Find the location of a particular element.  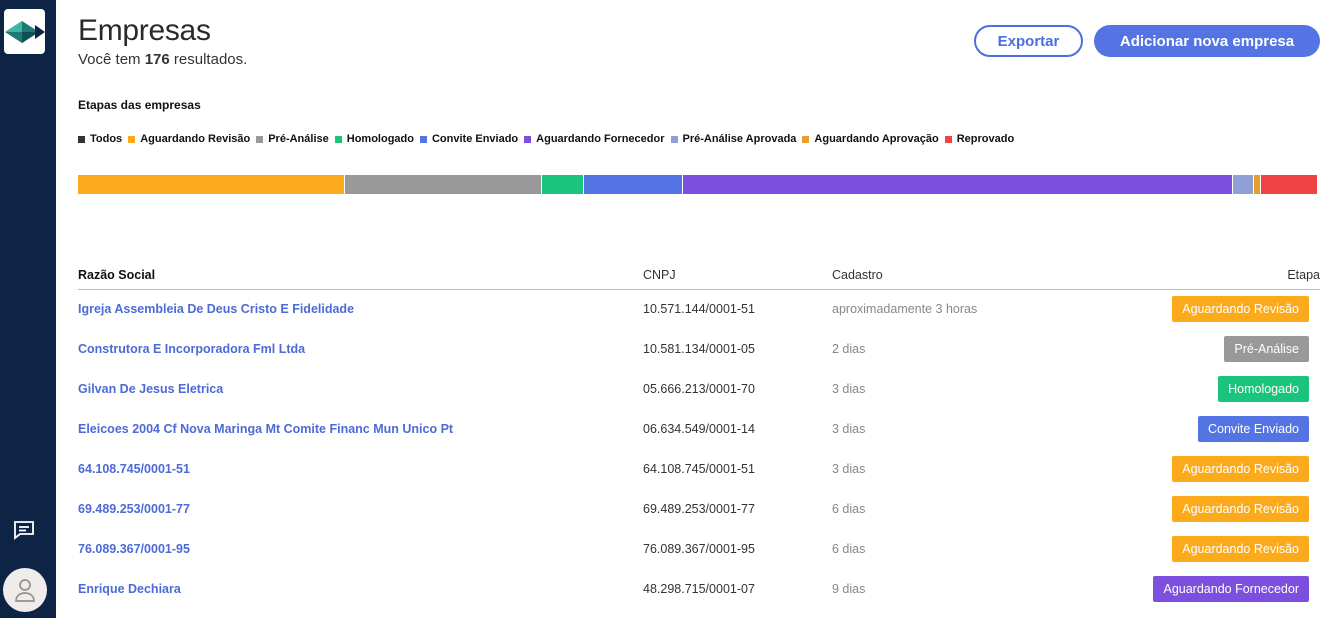

company-link: 76.089.367/0001-95 is located at coordinates (134, 549).